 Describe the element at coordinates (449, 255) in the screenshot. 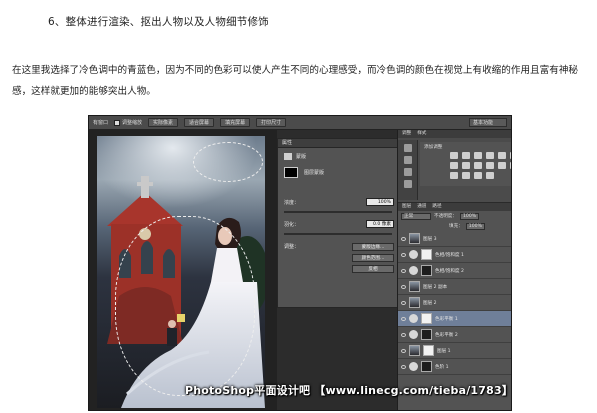

I see `layer-name: 色相/饱和度 1` at that location.